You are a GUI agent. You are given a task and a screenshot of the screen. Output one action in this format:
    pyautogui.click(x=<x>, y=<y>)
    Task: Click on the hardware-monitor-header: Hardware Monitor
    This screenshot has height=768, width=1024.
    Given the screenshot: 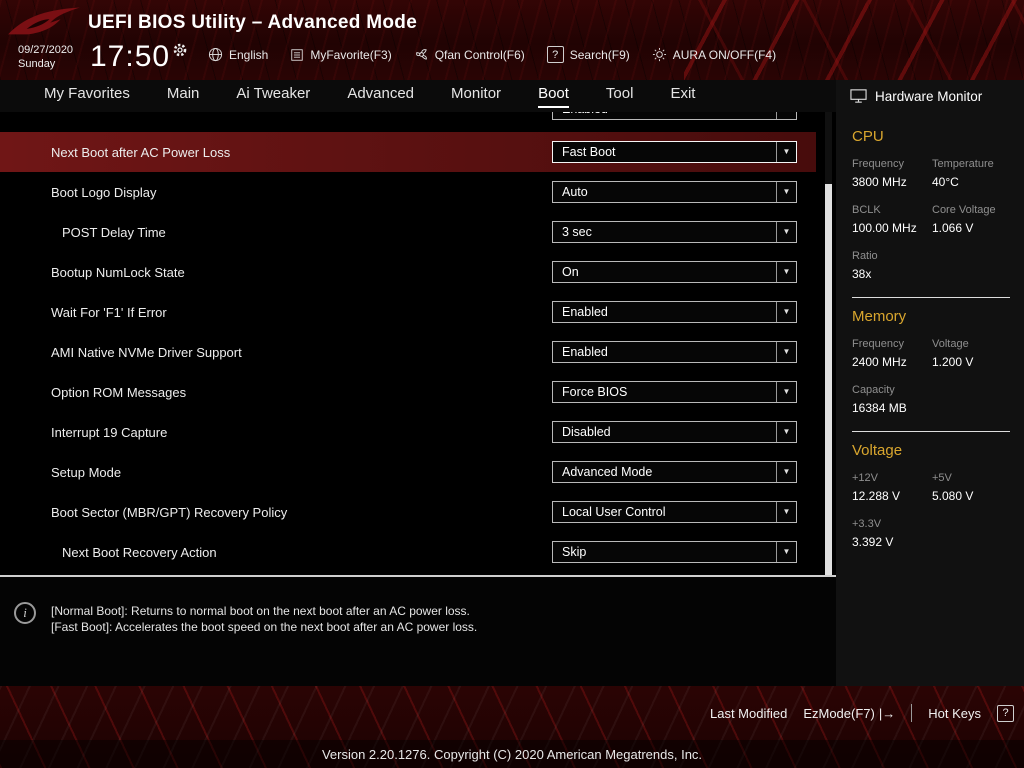 What is the action you would take?
    pyautogui.click(x=930, y=96)
    